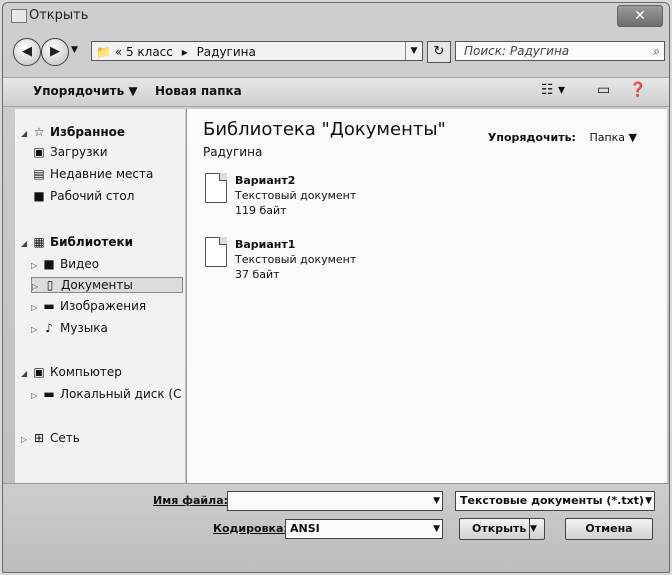 The image size is (672, 575). Describe the element at coordinates (226, 52) in the screenshot. I see `breadcrumb-radugina: Радугина` at that location.